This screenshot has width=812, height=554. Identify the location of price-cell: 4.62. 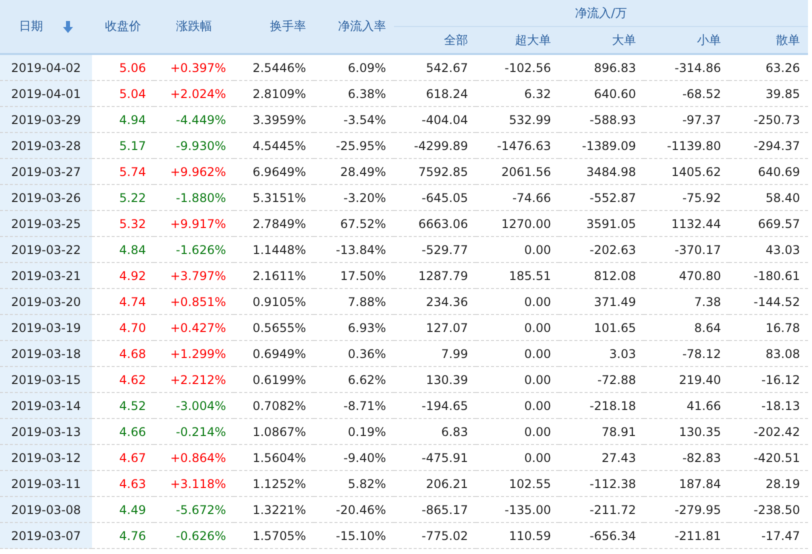
(123, 379).